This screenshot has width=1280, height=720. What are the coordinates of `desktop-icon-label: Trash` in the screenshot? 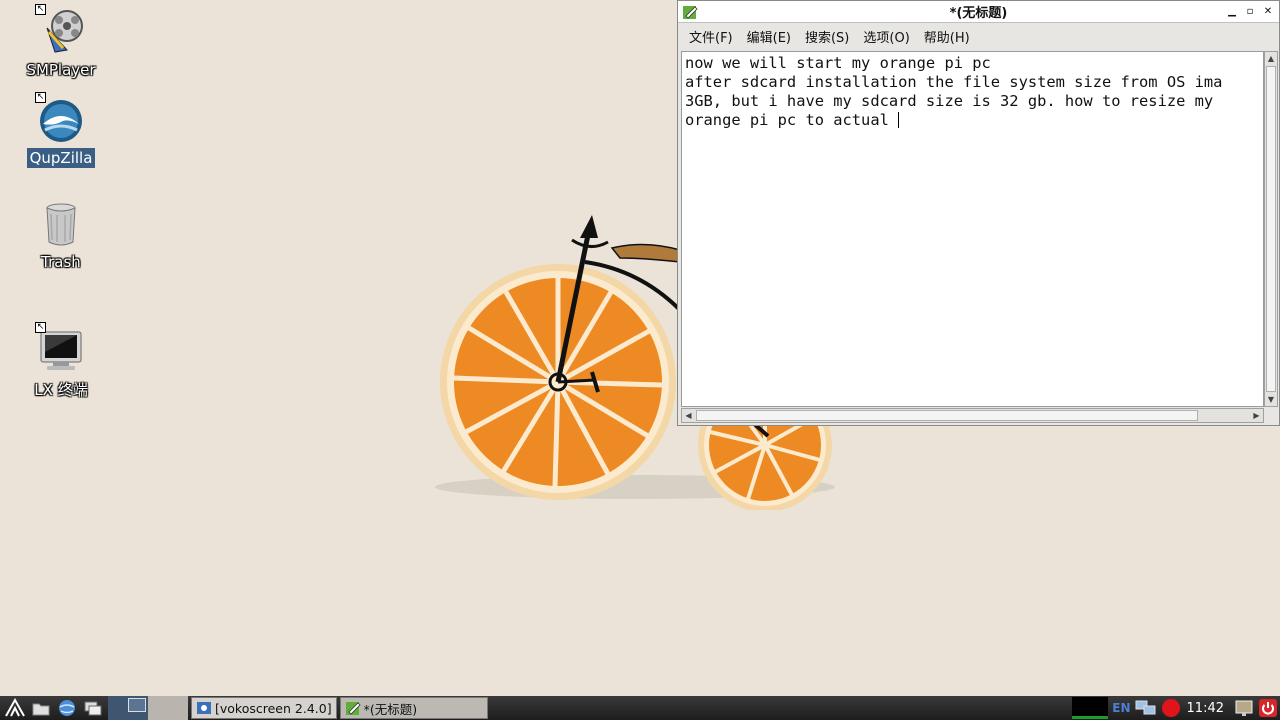 It's located at (61, 262).